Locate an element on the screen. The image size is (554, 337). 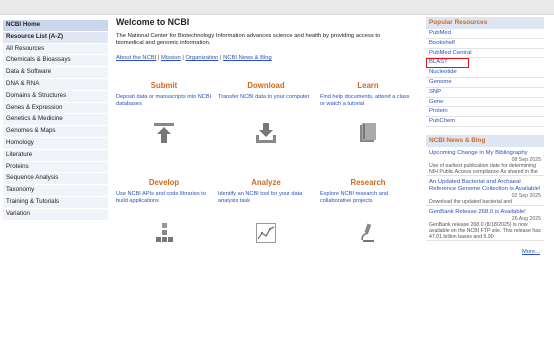
card-title-learn: Learn is located at coordinates (368, 86).